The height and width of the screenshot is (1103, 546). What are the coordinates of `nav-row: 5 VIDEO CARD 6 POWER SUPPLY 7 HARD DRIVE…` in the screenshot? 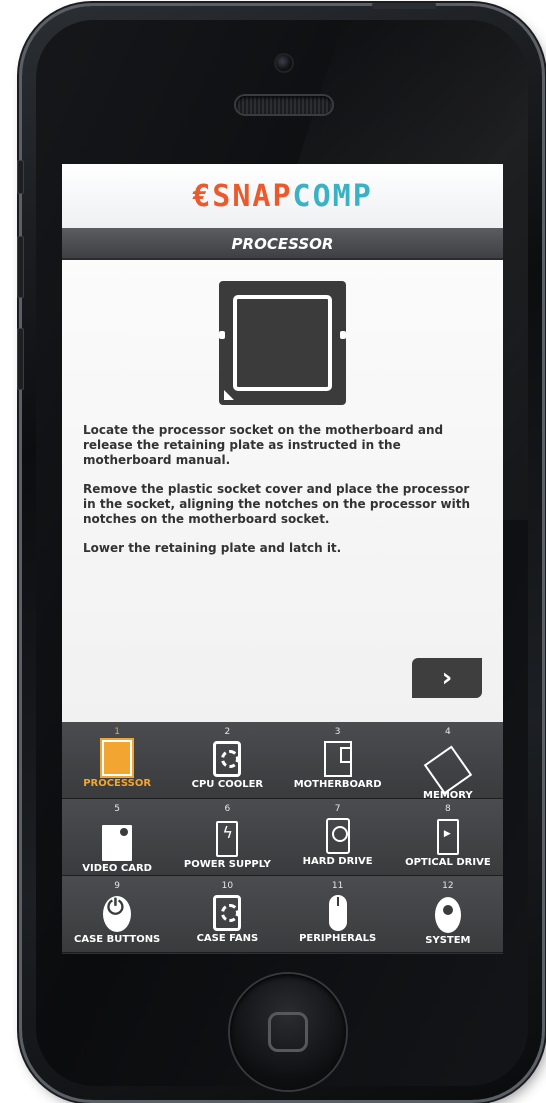 It's located at (282, 837).